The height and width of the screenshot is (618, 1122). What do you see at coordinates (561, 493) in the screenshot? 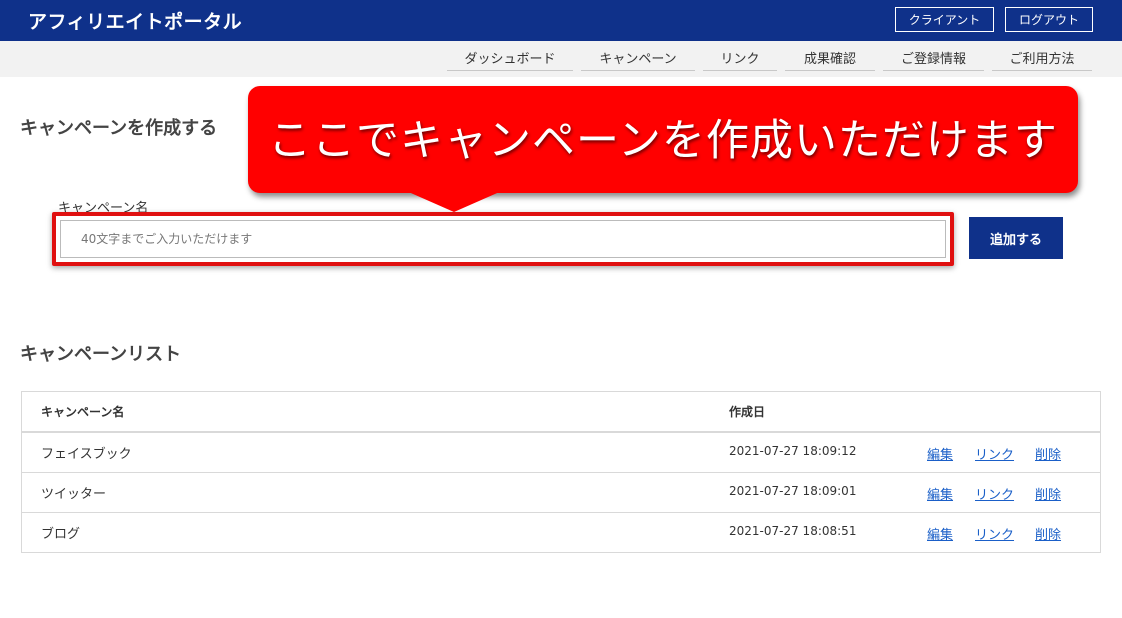
I see `table-row: ツイッター 2021-07-27 18:09:01 編集 リンク 削除` at bounding box center [561, 493].